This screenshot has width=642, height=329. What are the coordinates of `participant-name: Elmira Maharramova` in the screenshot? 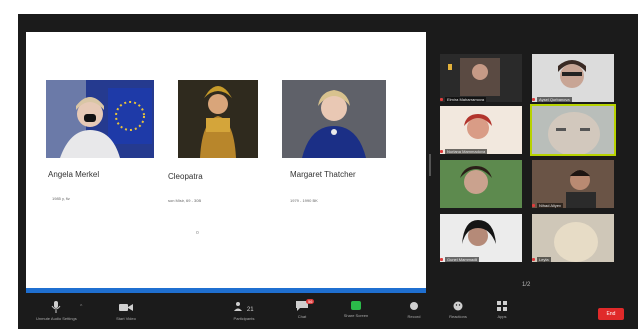 It's located at (466, 99).